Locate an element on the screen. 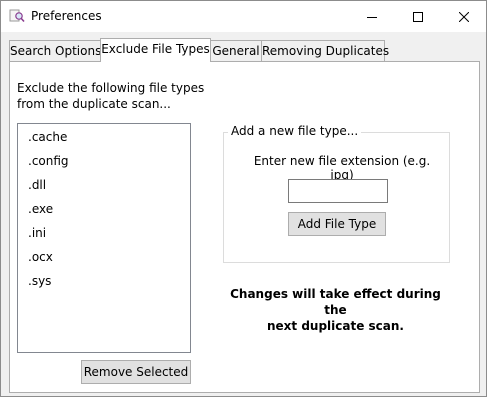 This screenshot has height=397, width=487. title-bar: Preferences is located at coordinates (243, 16).